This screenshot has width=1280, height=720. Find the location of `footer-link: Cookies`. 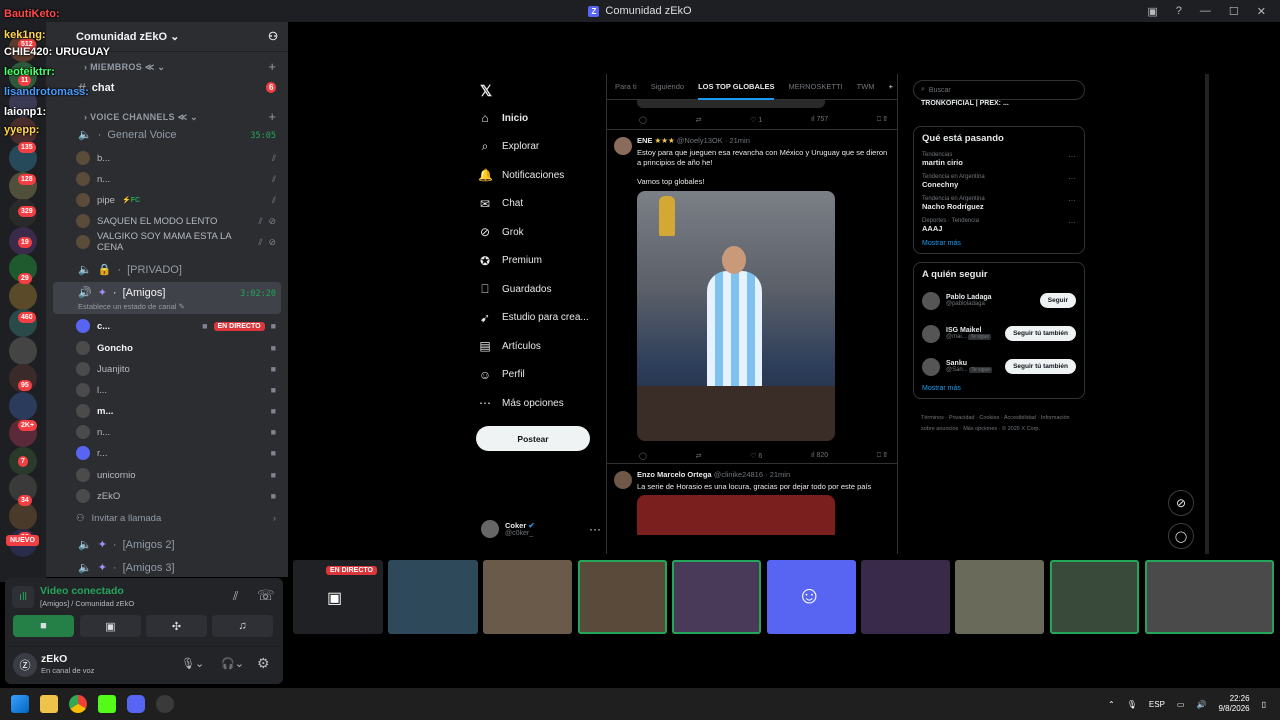

footer-link: Cookies is located at coordinates (989, 418).